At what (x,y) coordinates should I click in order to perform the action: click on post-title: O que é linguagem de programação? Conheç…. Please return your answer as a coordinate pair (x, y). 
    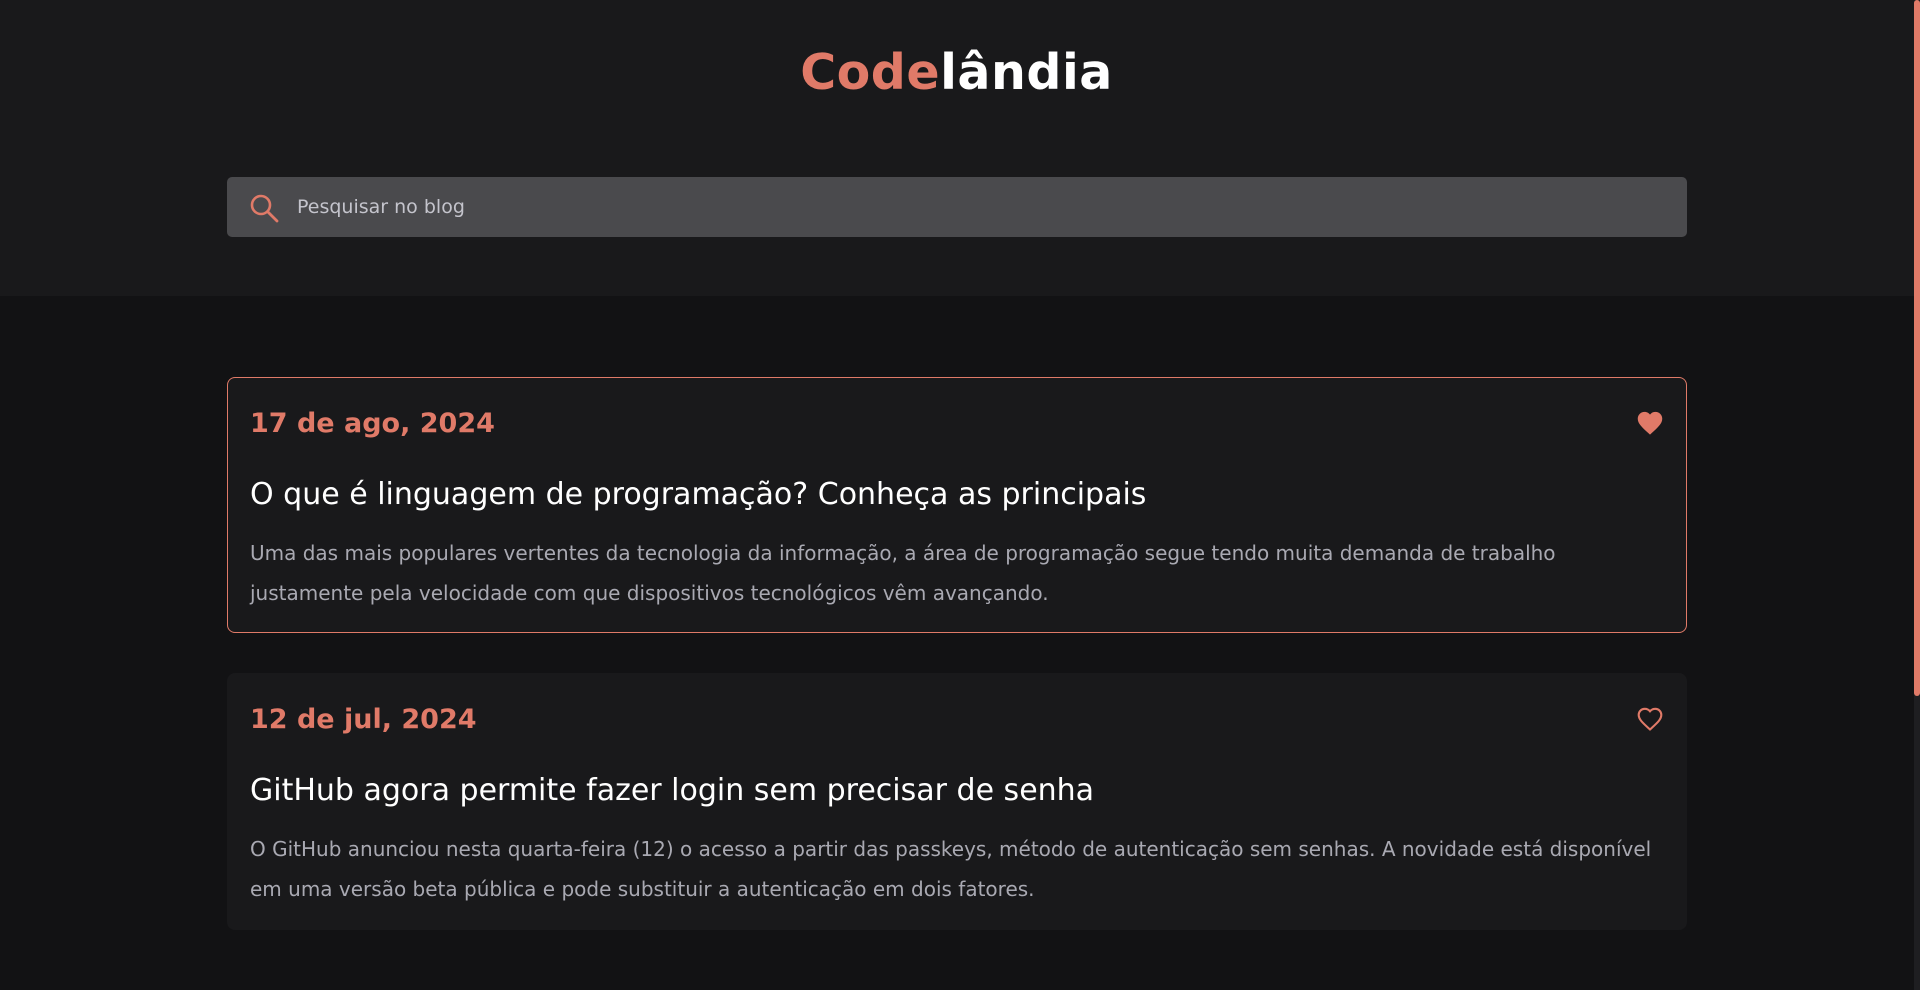
    Looking at the image, I should click on (698, 494).